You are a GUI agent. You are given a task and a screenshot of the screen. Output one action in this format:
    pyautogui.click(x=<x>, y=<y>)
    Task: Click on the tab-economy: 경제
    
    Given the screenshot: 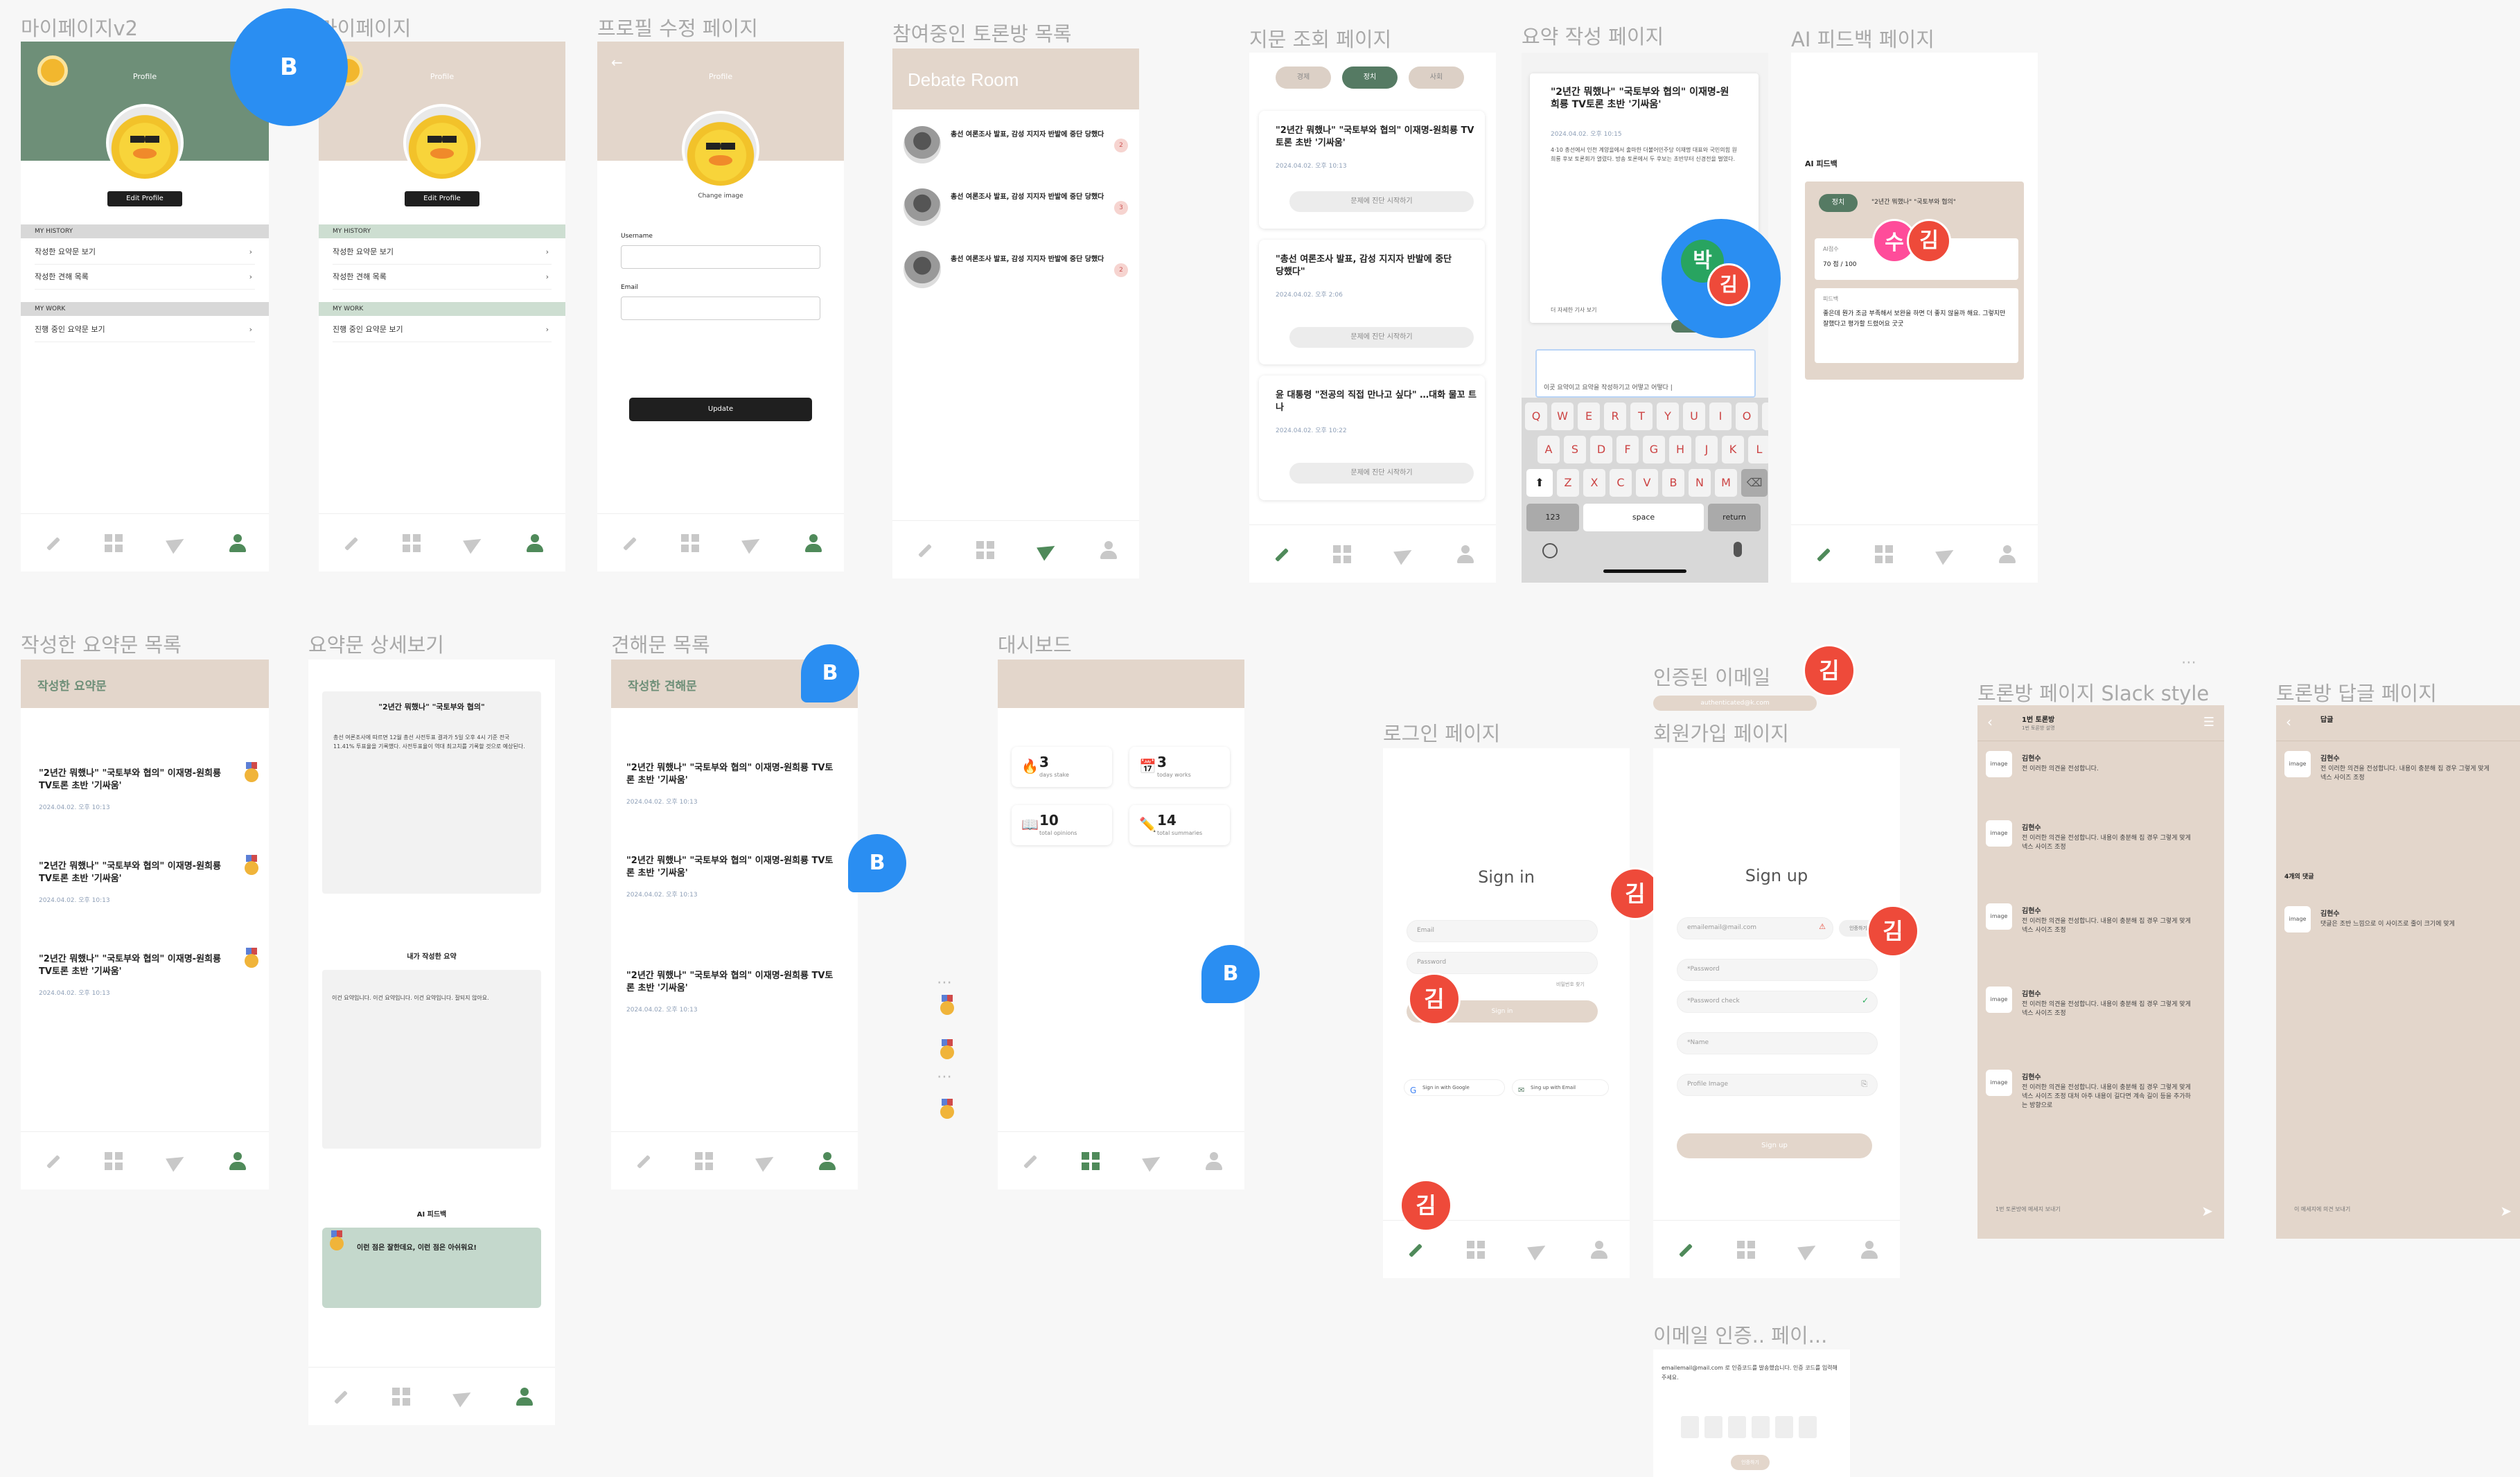 What is the action you would take?
    pyautogui.click(x=1303, y=78)
    